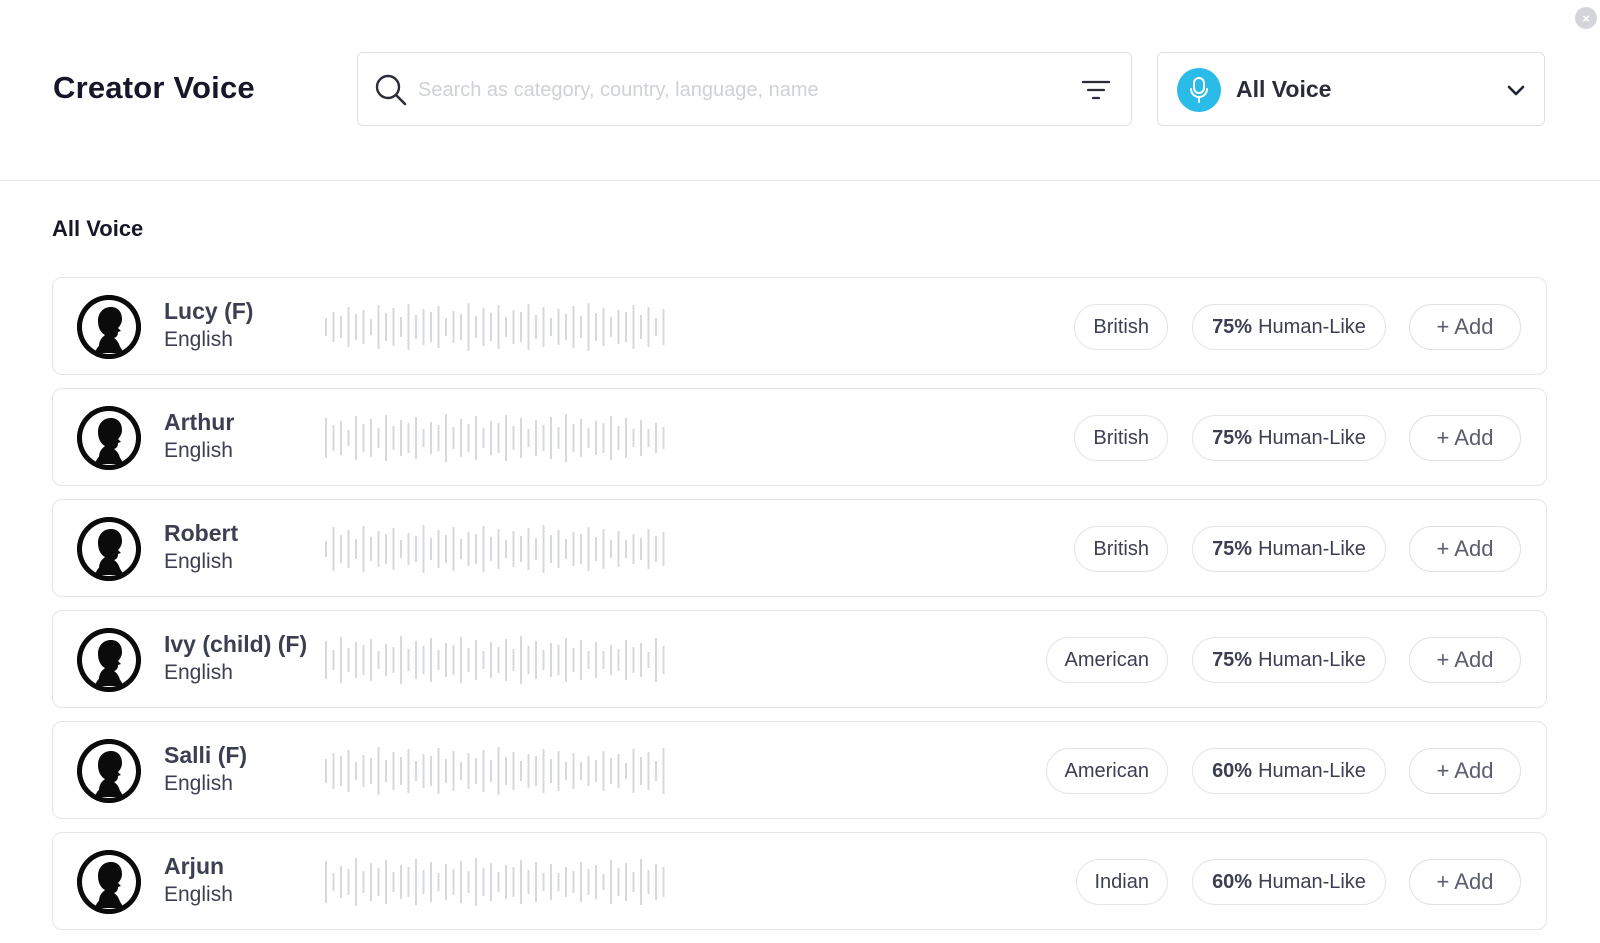  What do you see at coordinates (209, 311) in the screenshot?
I see `voice-name: Lucy (F)` at bounding box center [209, 311].